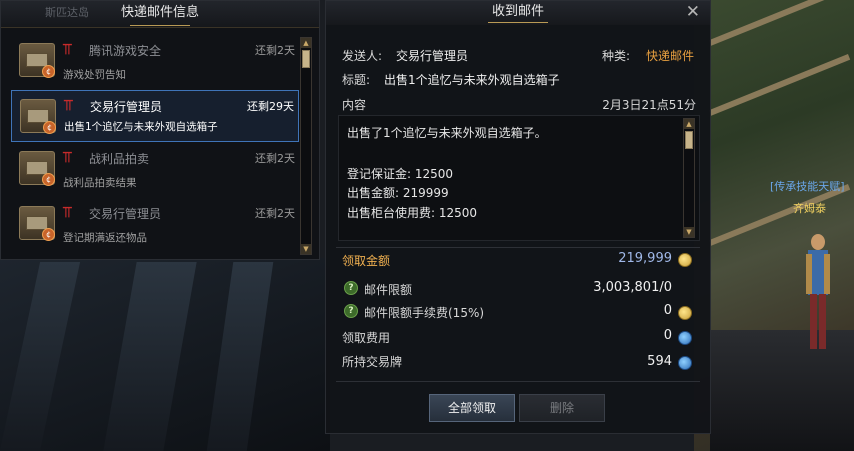 This screenshot has width=854, height=451. What do you see at coordinates (306, 146) in the screenshot?
I see `mail-list-scrollbar: ▲ ▼` at bounding box center [306, 146].